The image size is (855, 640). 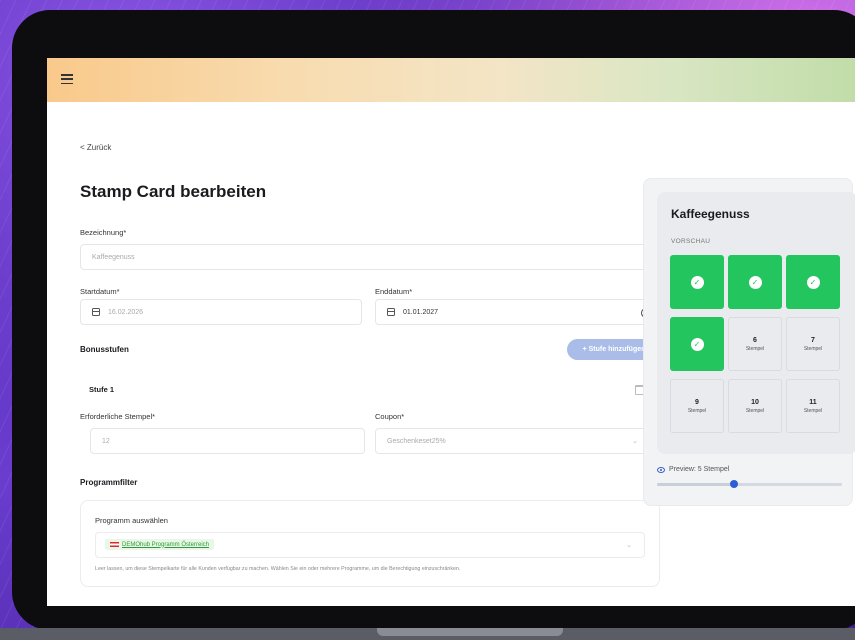 What do you see at coordinates (813, 402) in the screenshot?
I see `stamp-number: 11` at bounding box center [813, 402].